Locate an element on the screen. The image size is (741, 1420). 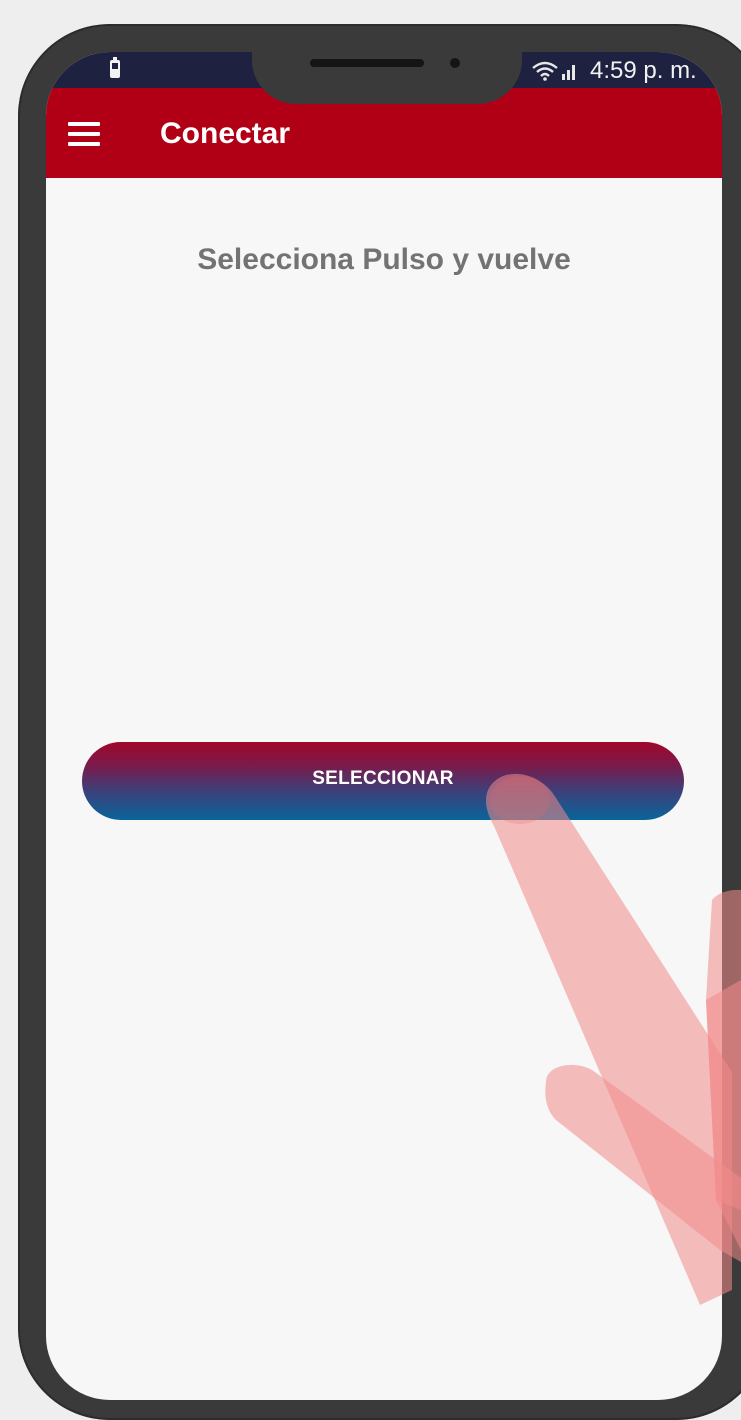
speaker-grille is located at coordinates (367, 63).